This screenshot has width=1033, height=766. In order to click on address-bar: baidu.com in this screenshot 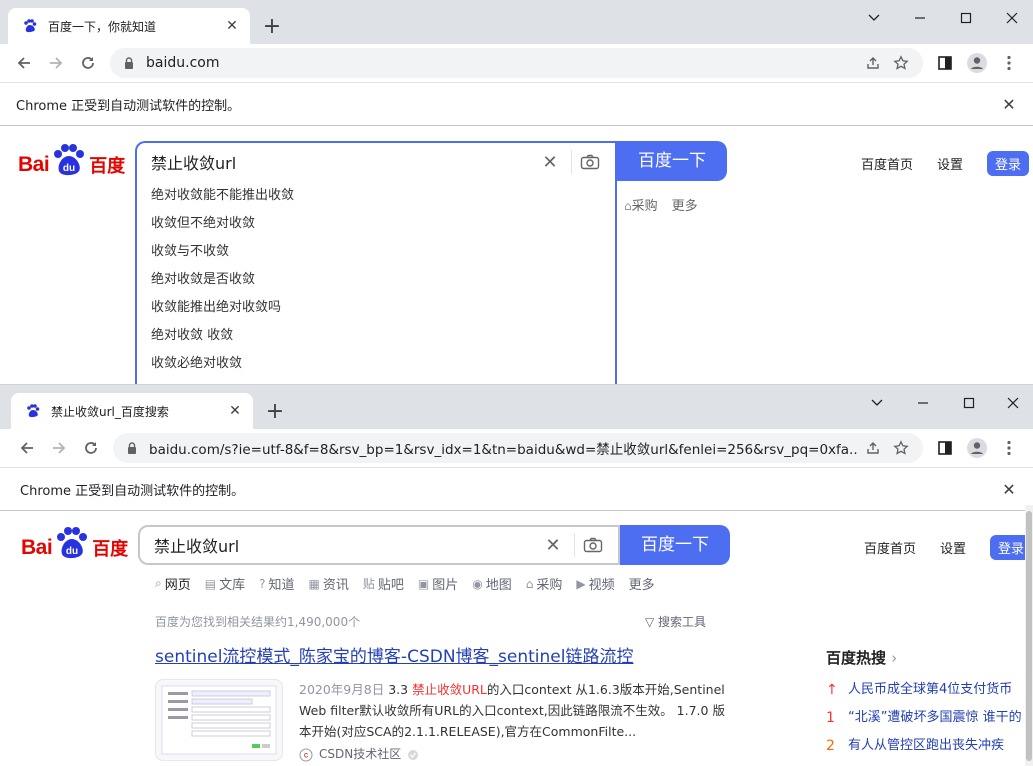, I will do `click(516, 63)`.